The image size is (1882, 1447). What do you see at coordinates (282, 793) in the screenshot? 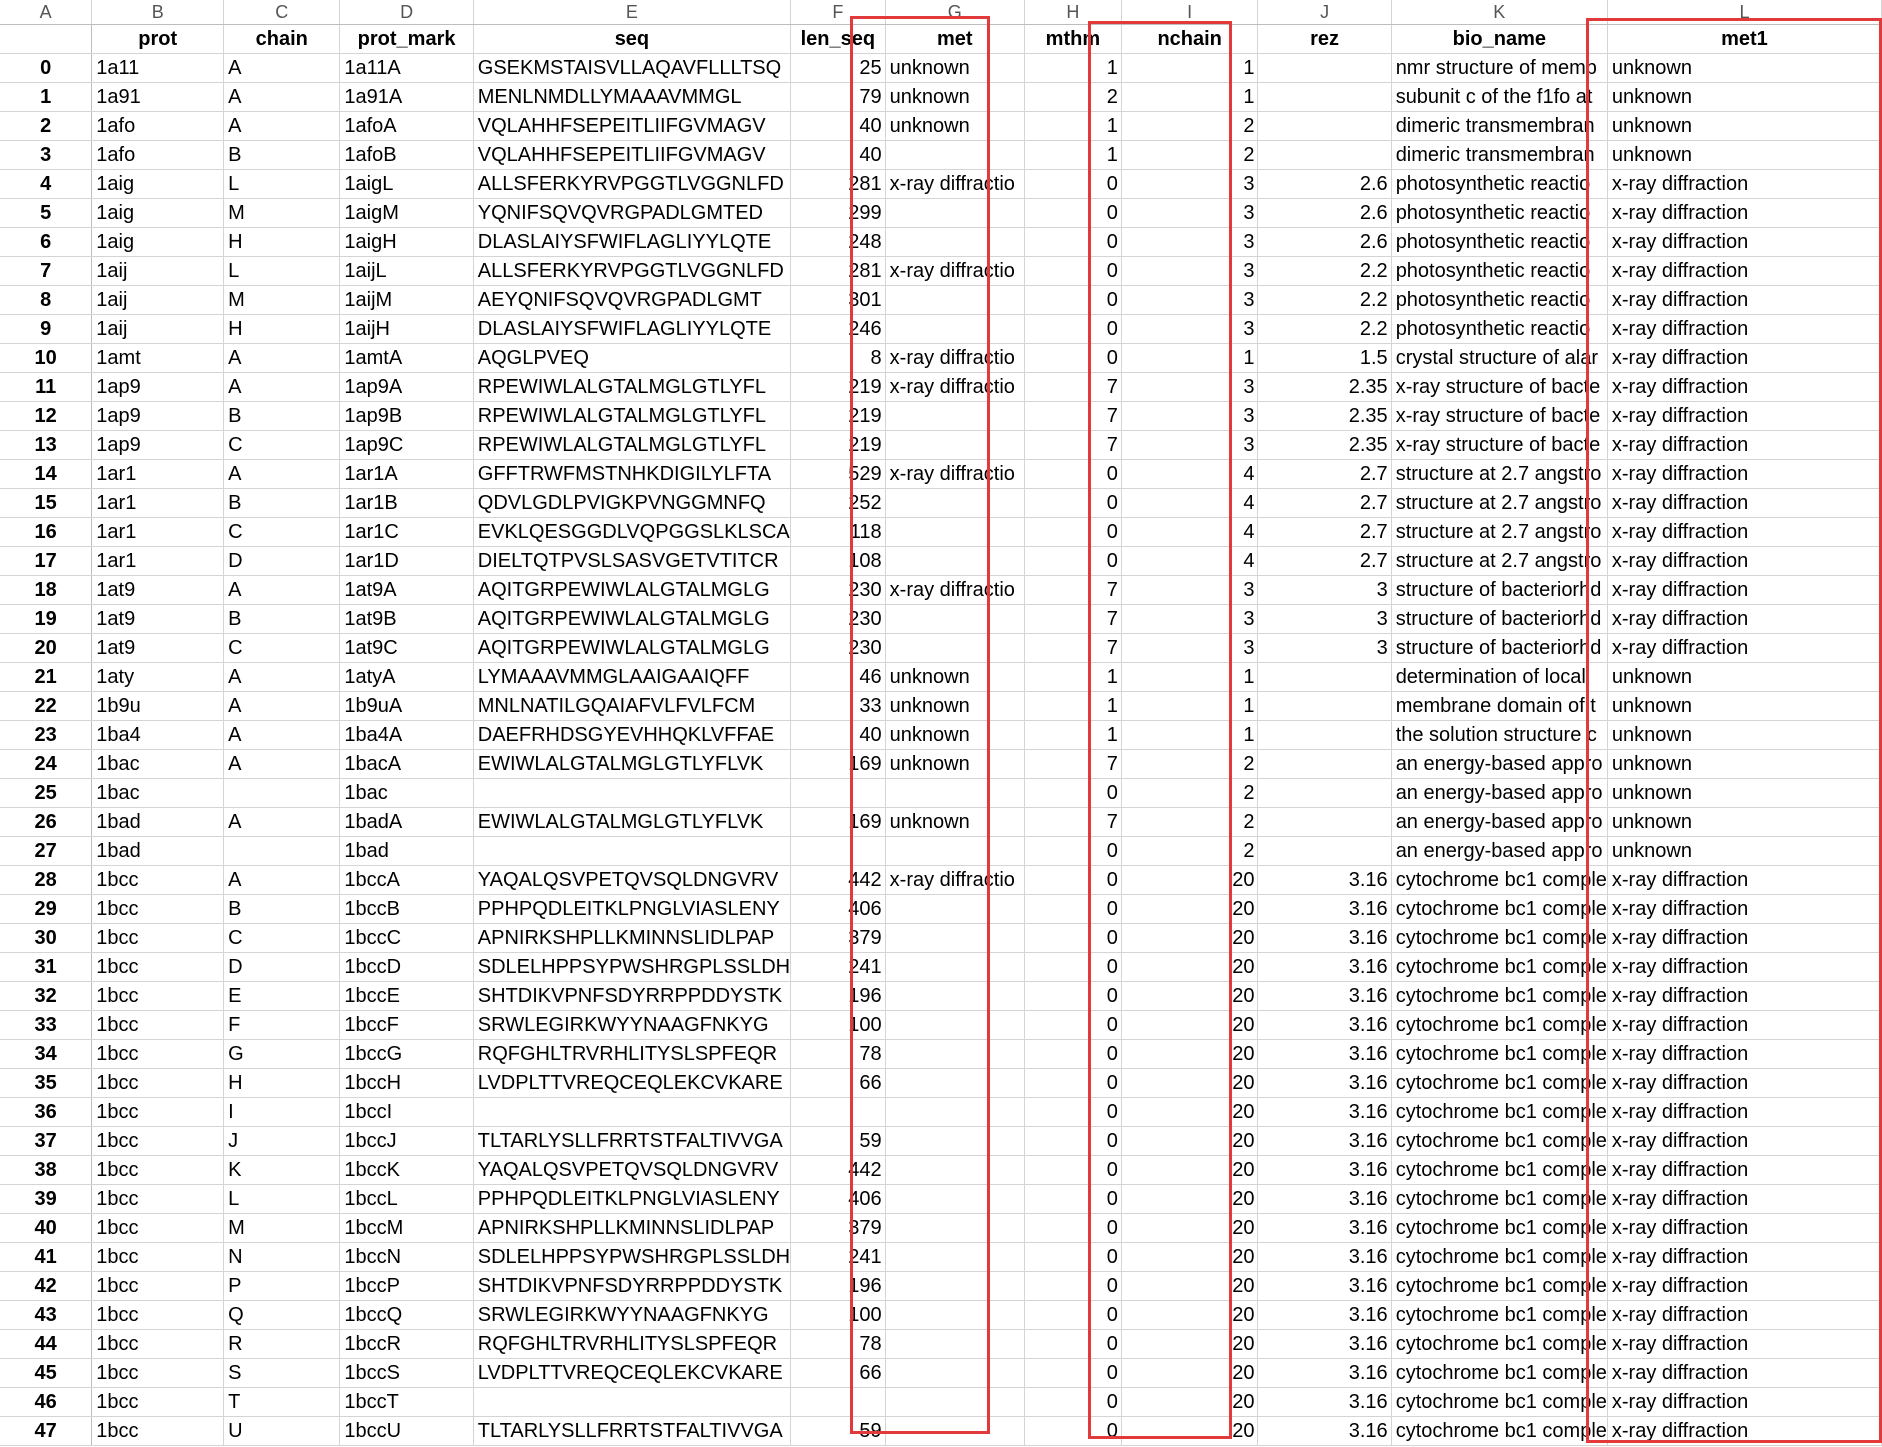
I see `cell-chain` at bounding box center [282, 793].